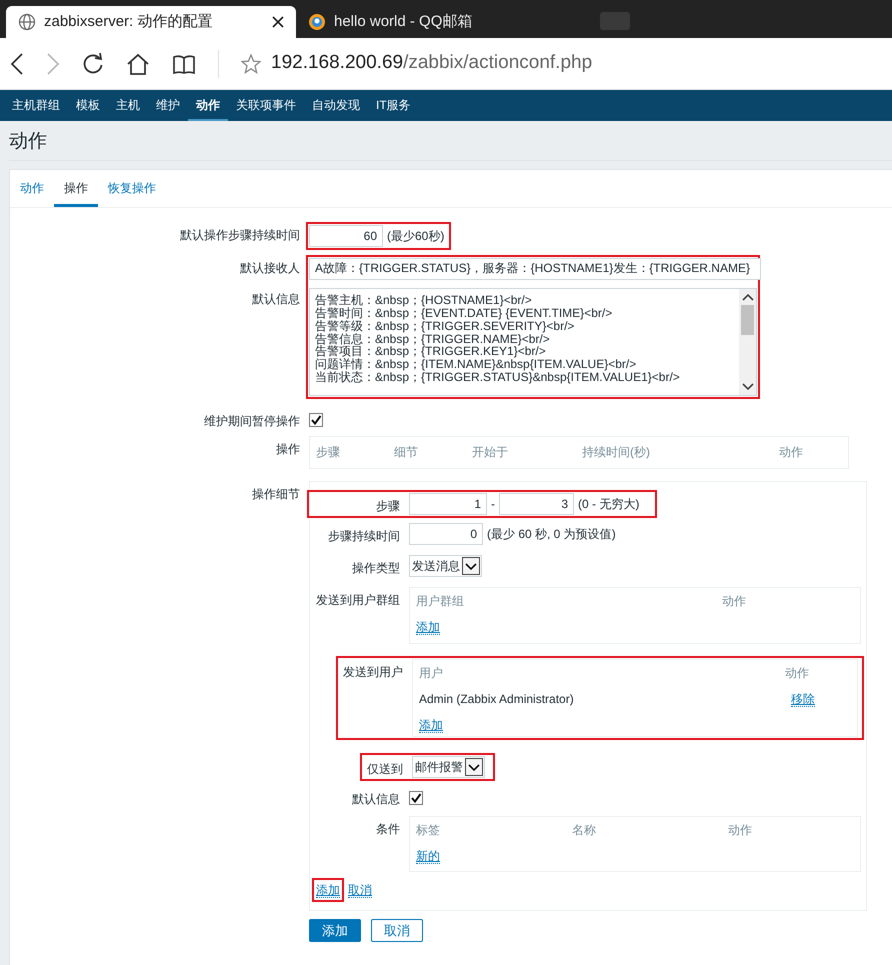  Describe the element at coordinates (428, 856) in the screenshot. I see `new-link: 新的` at that location.